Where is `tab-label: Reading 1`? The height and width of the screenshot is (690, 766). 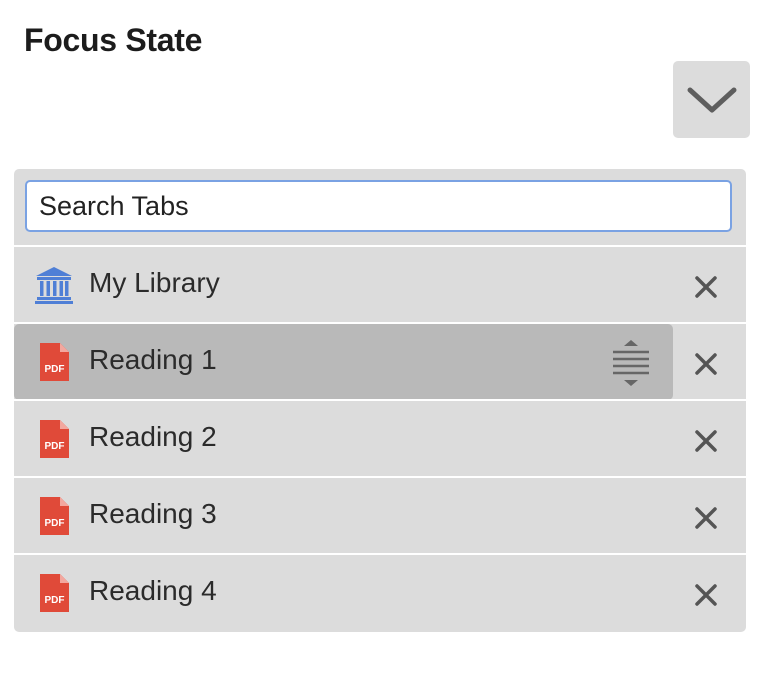
tab-label: Reading 1 is located at coordinates (153, 359).